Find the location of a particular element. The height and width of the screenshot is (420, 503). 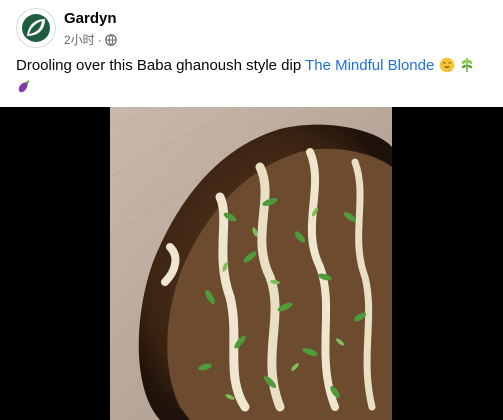

post-time: 2小时 is located at coordinates (79, 39).